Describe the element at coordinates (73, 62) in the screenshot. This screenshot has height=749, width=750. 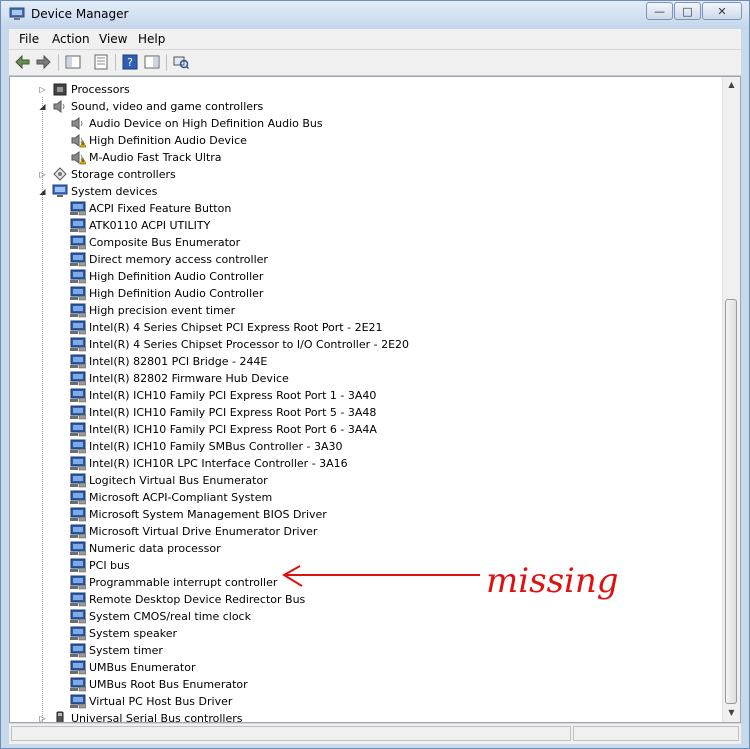
I see `show-hide-console-tree-icon` at that location.